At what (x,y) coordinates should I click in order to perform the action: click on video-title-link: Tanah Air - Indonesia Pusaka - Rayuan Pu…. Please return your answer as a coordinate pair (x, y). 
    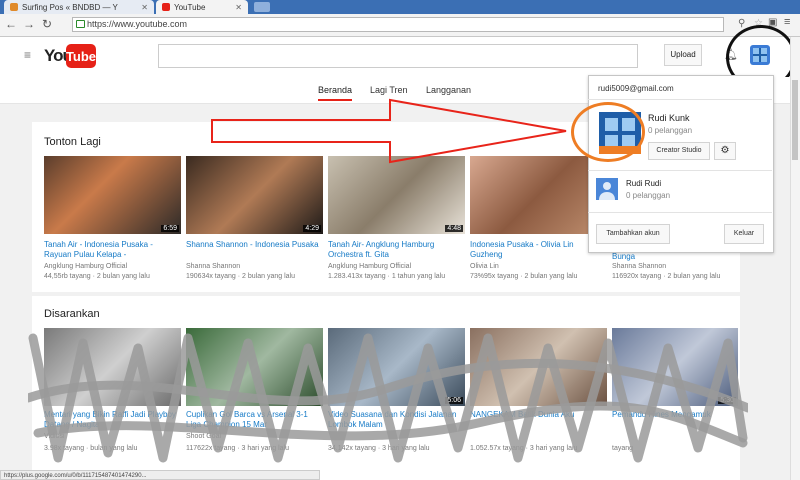
    Looking at the image, I should click on (112, 250).